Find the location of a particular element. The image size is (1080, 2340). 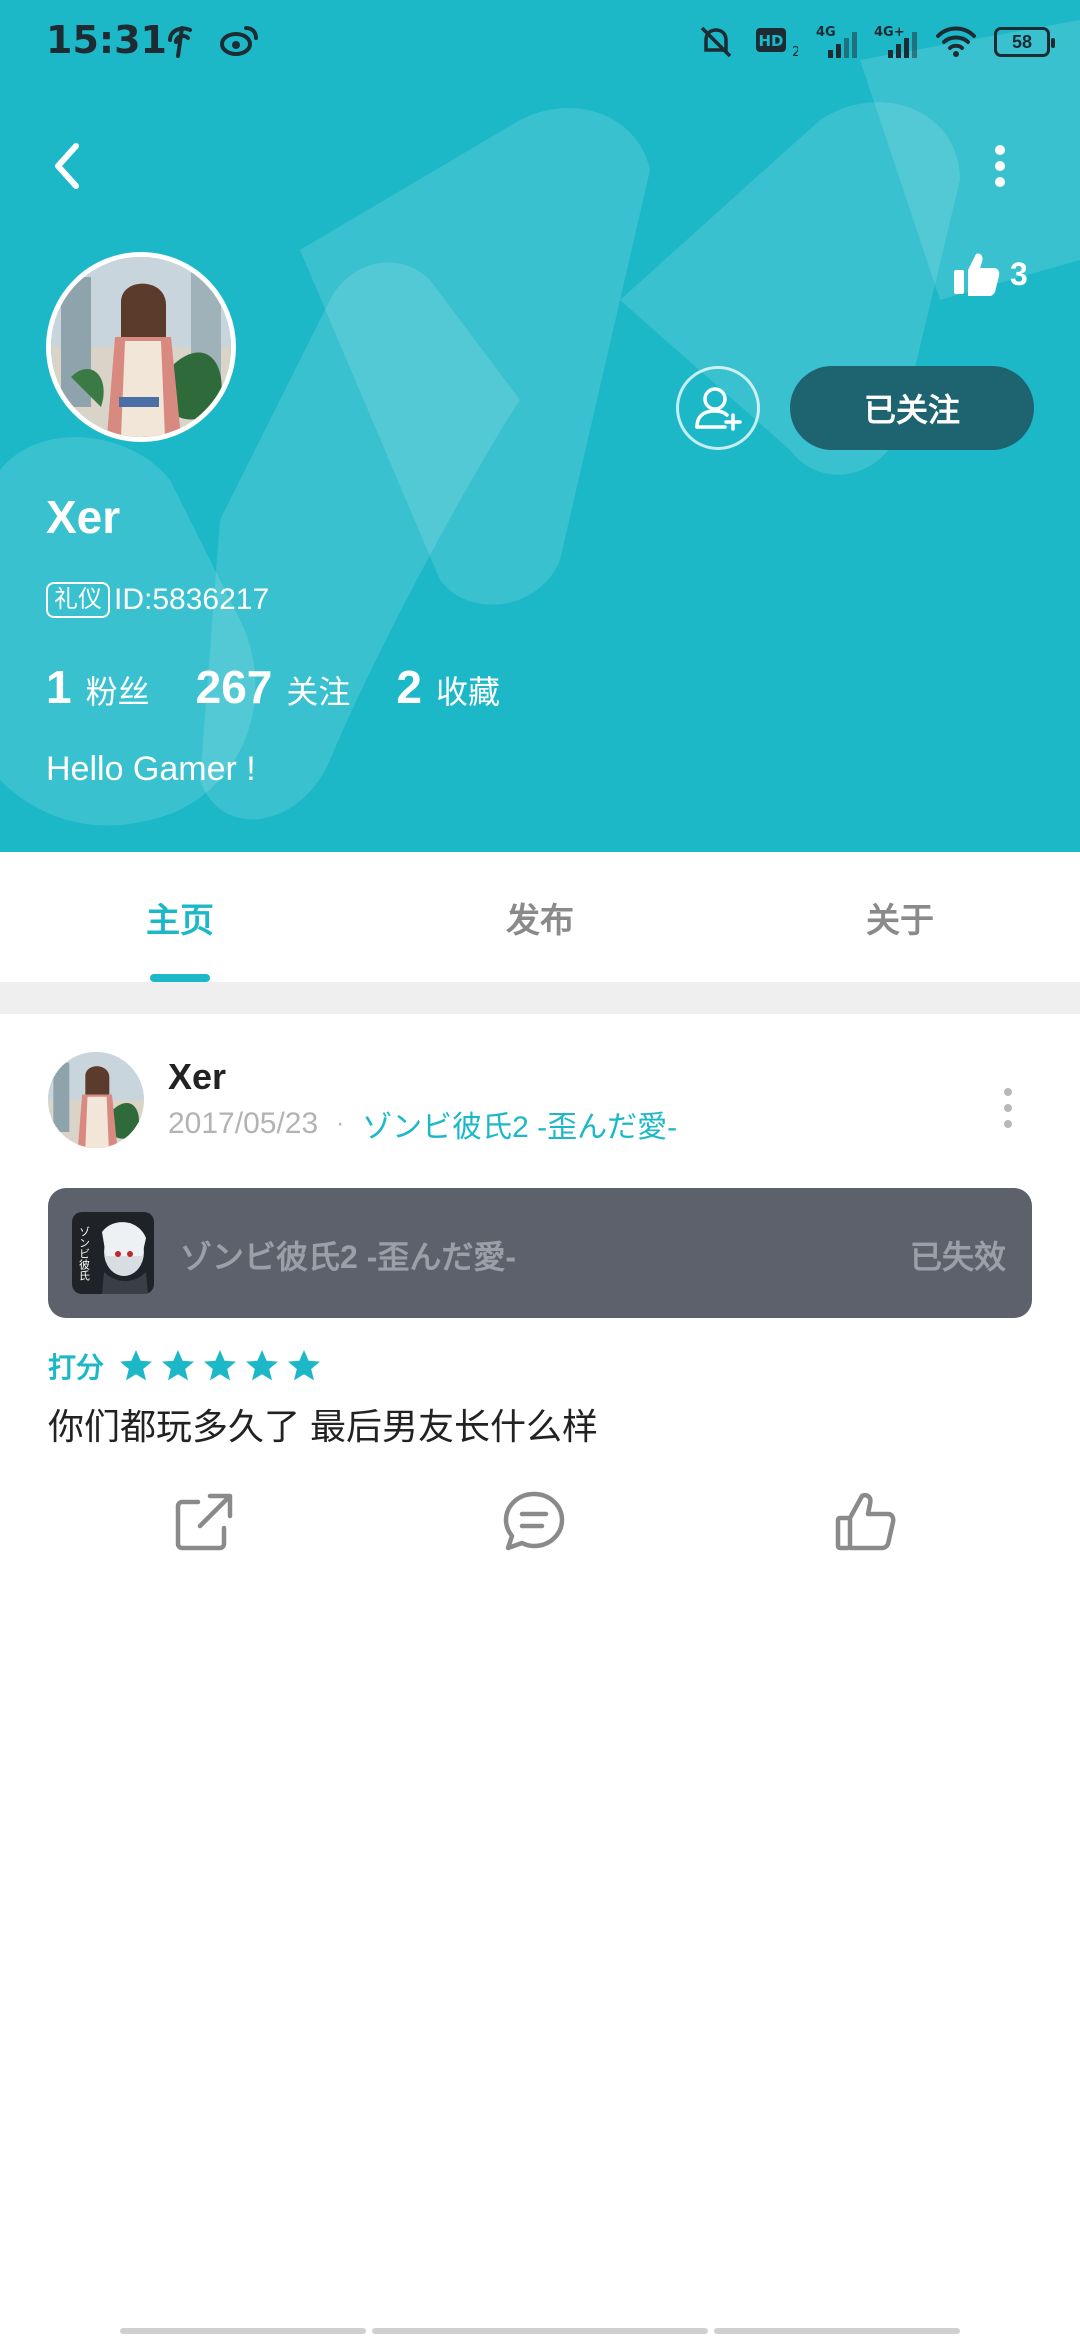

stat-label: 粉丝 is located at coordinates (117, 692).